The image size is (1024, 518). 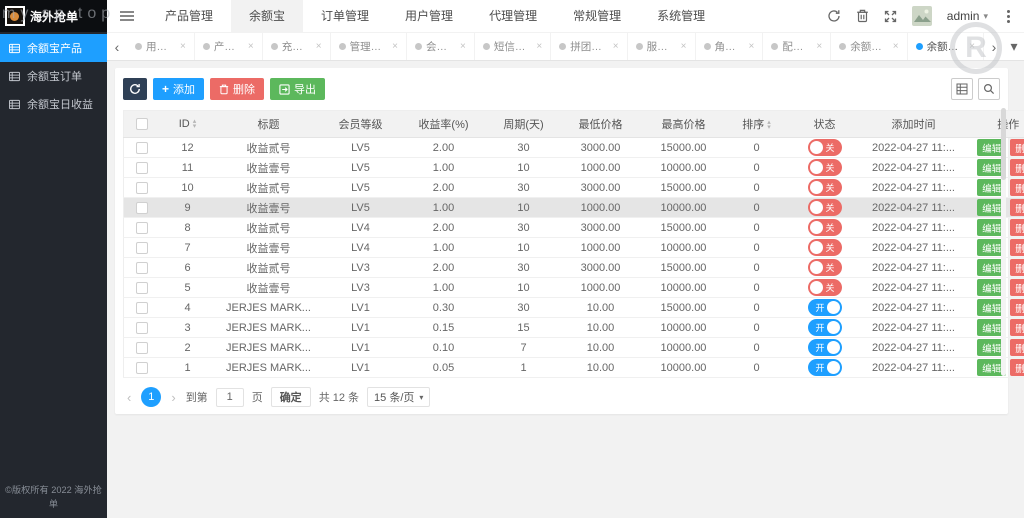 I want to click on tab-scroll-left-icon: ‹, so click(x=117, y=46).